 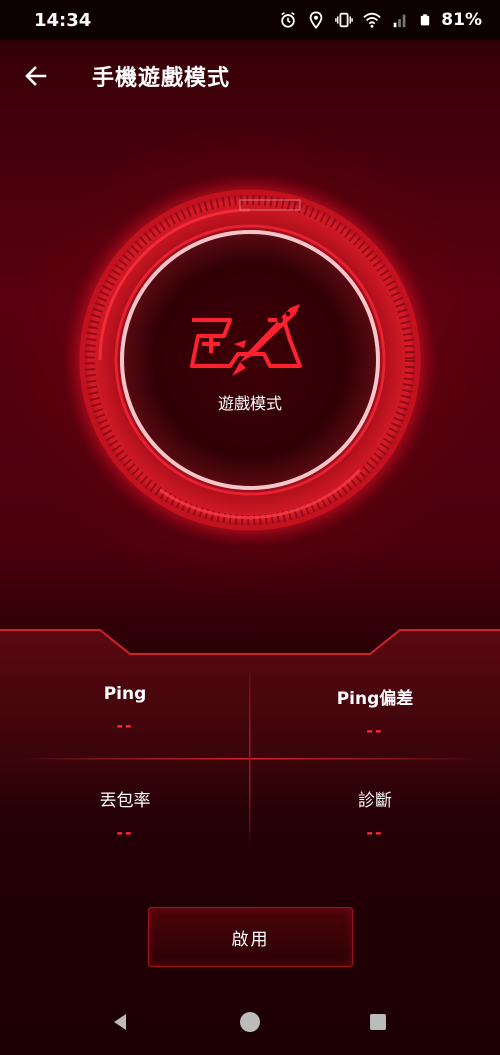 I want to click on system-nav-bar, so click(x=250, y=1022).